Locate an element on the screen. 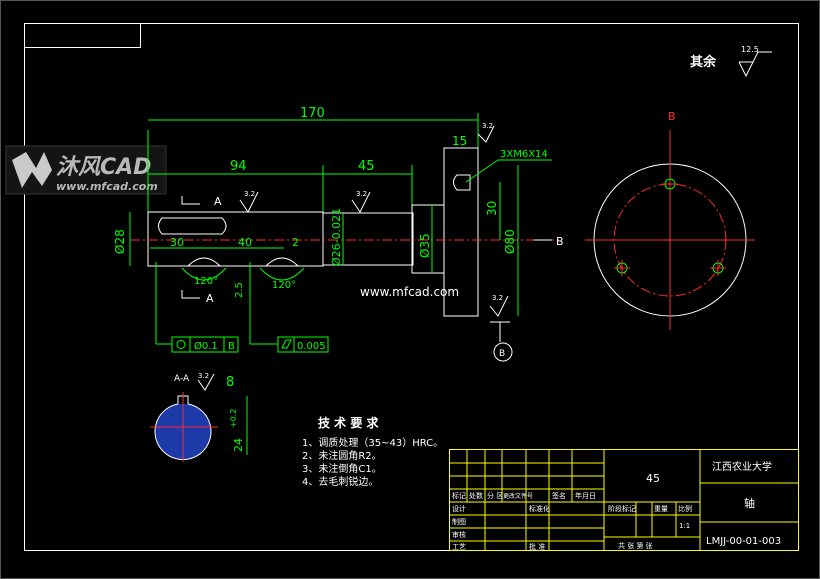 Image resolution: width=820 pixels, height=579 pixels. datum-b: B is located at coordinates (501, 341).